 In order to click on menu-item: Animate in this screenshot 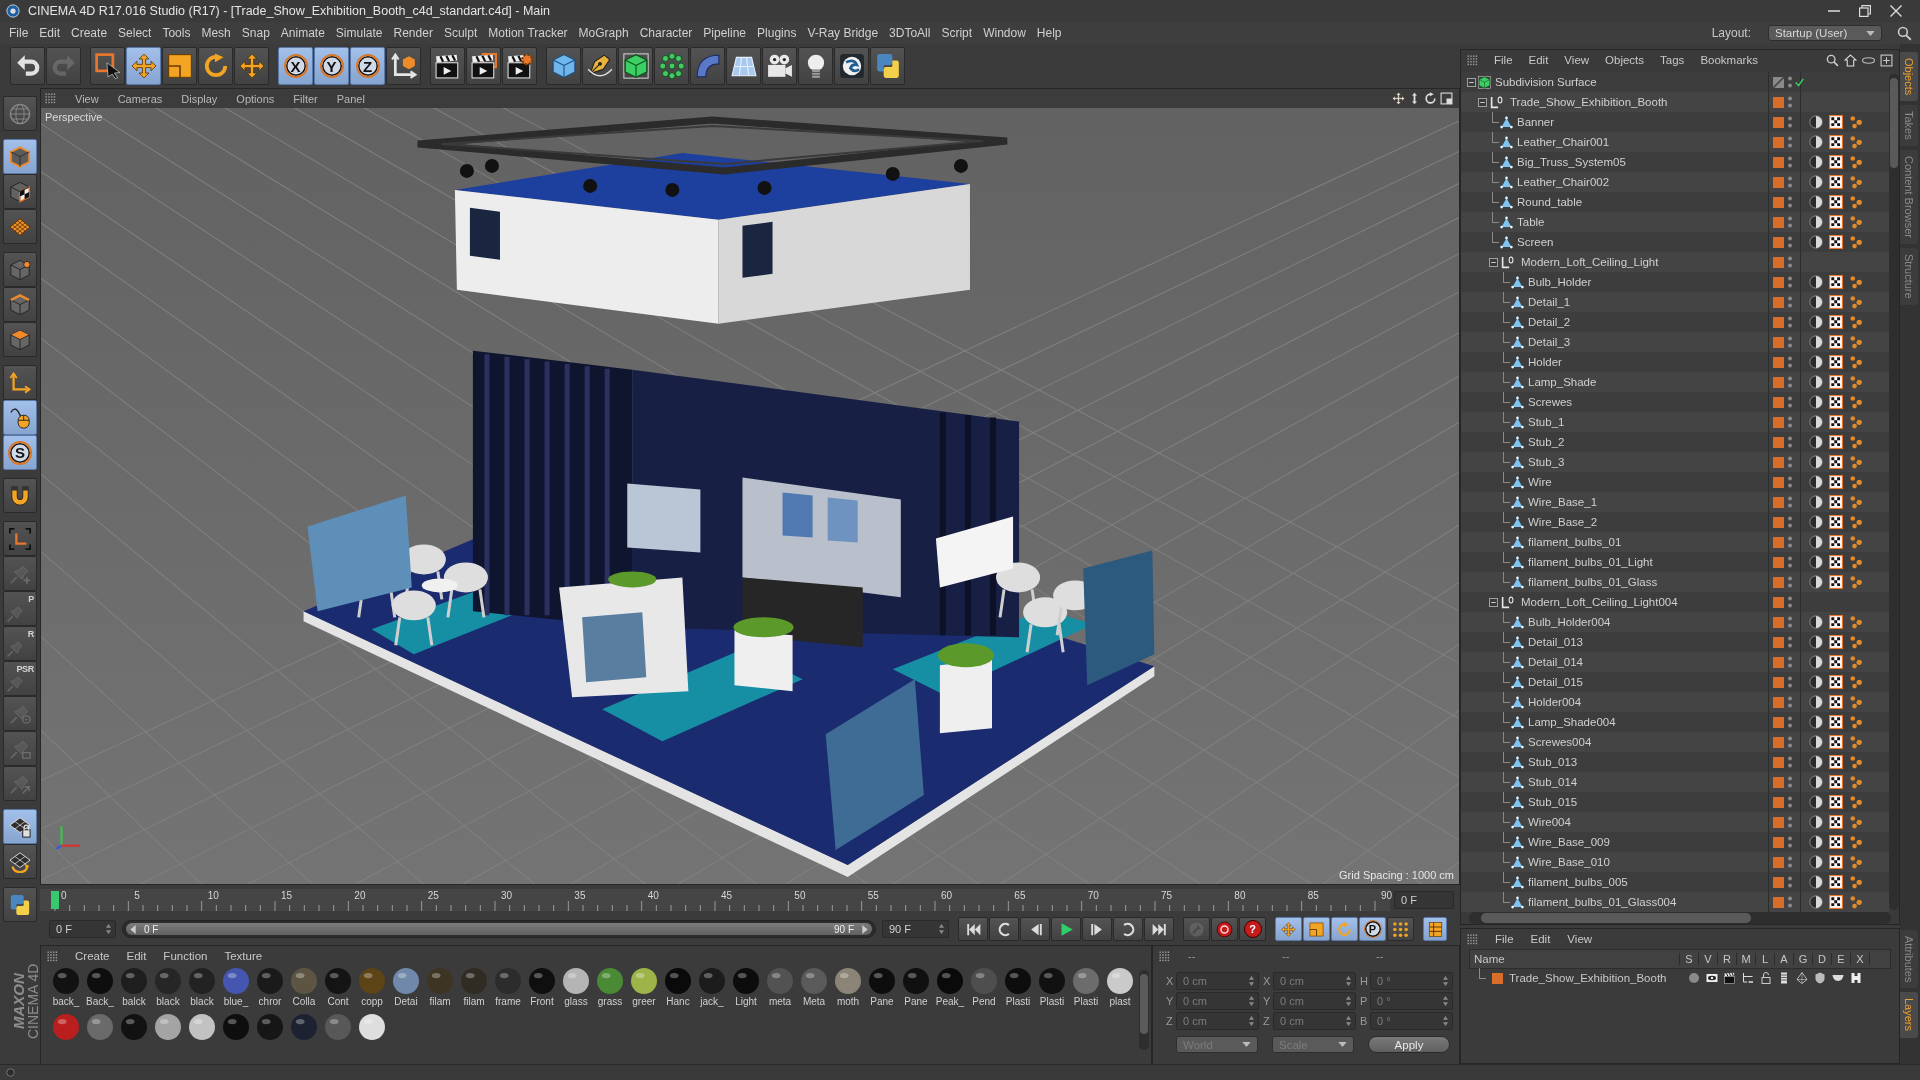, I will do `click(302, 33)`.